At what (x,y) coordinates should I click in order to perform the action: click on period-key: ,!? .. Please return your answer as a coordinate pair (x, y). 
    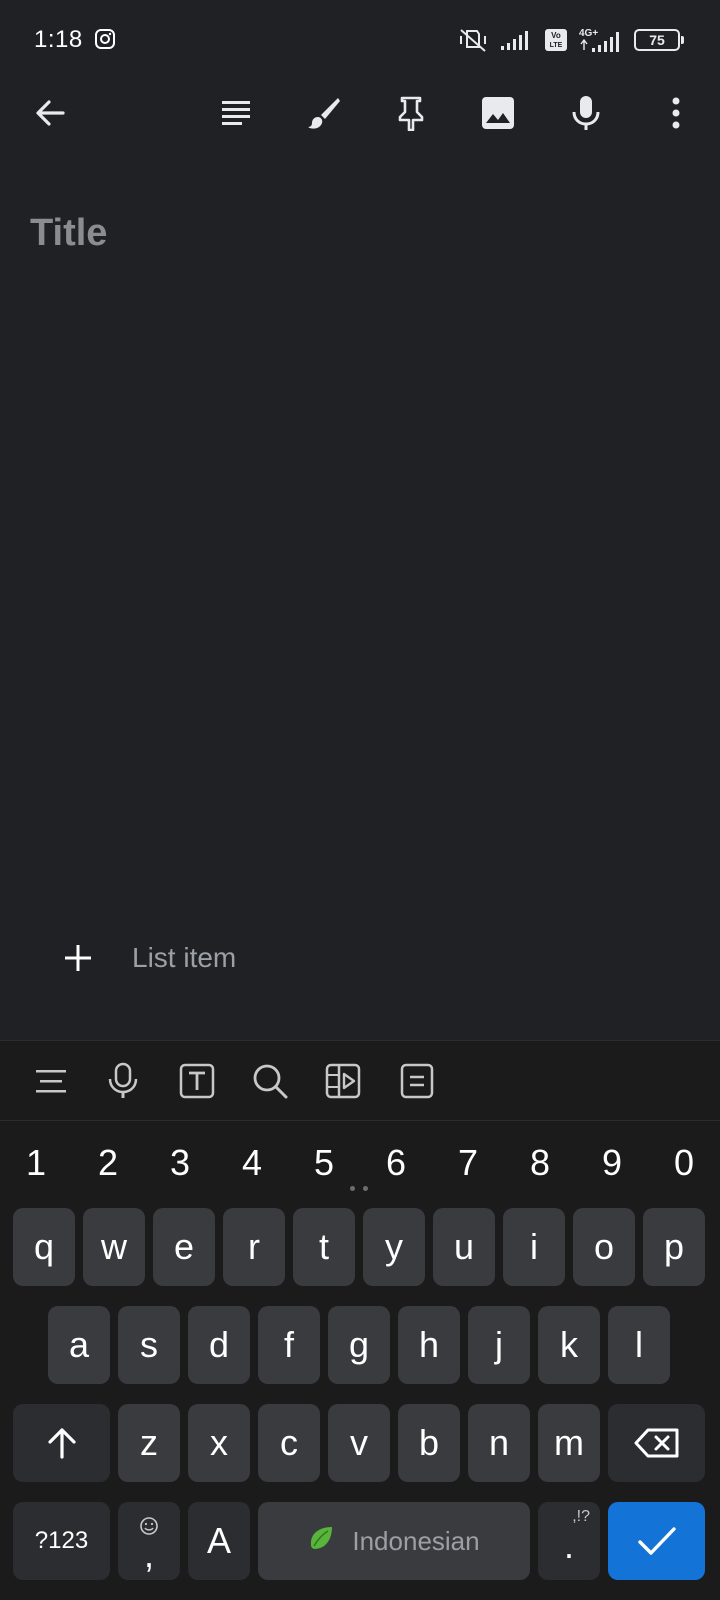
    Looking at the image, I should click on (569, 1541).